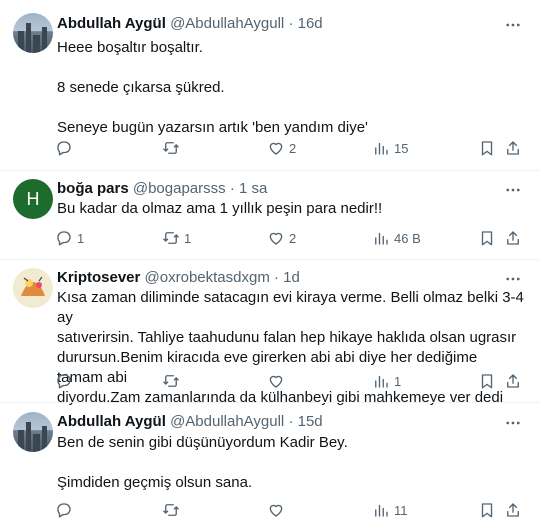  Describe the element at coordinates (310, 421) in the screenshot. I see `timestamp: 15d` at that location.